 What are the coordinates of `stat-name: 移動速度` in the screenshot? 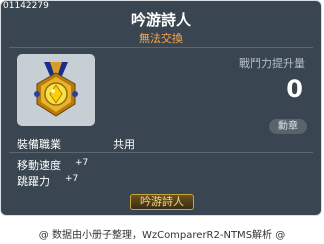 It's located at (39, 165).